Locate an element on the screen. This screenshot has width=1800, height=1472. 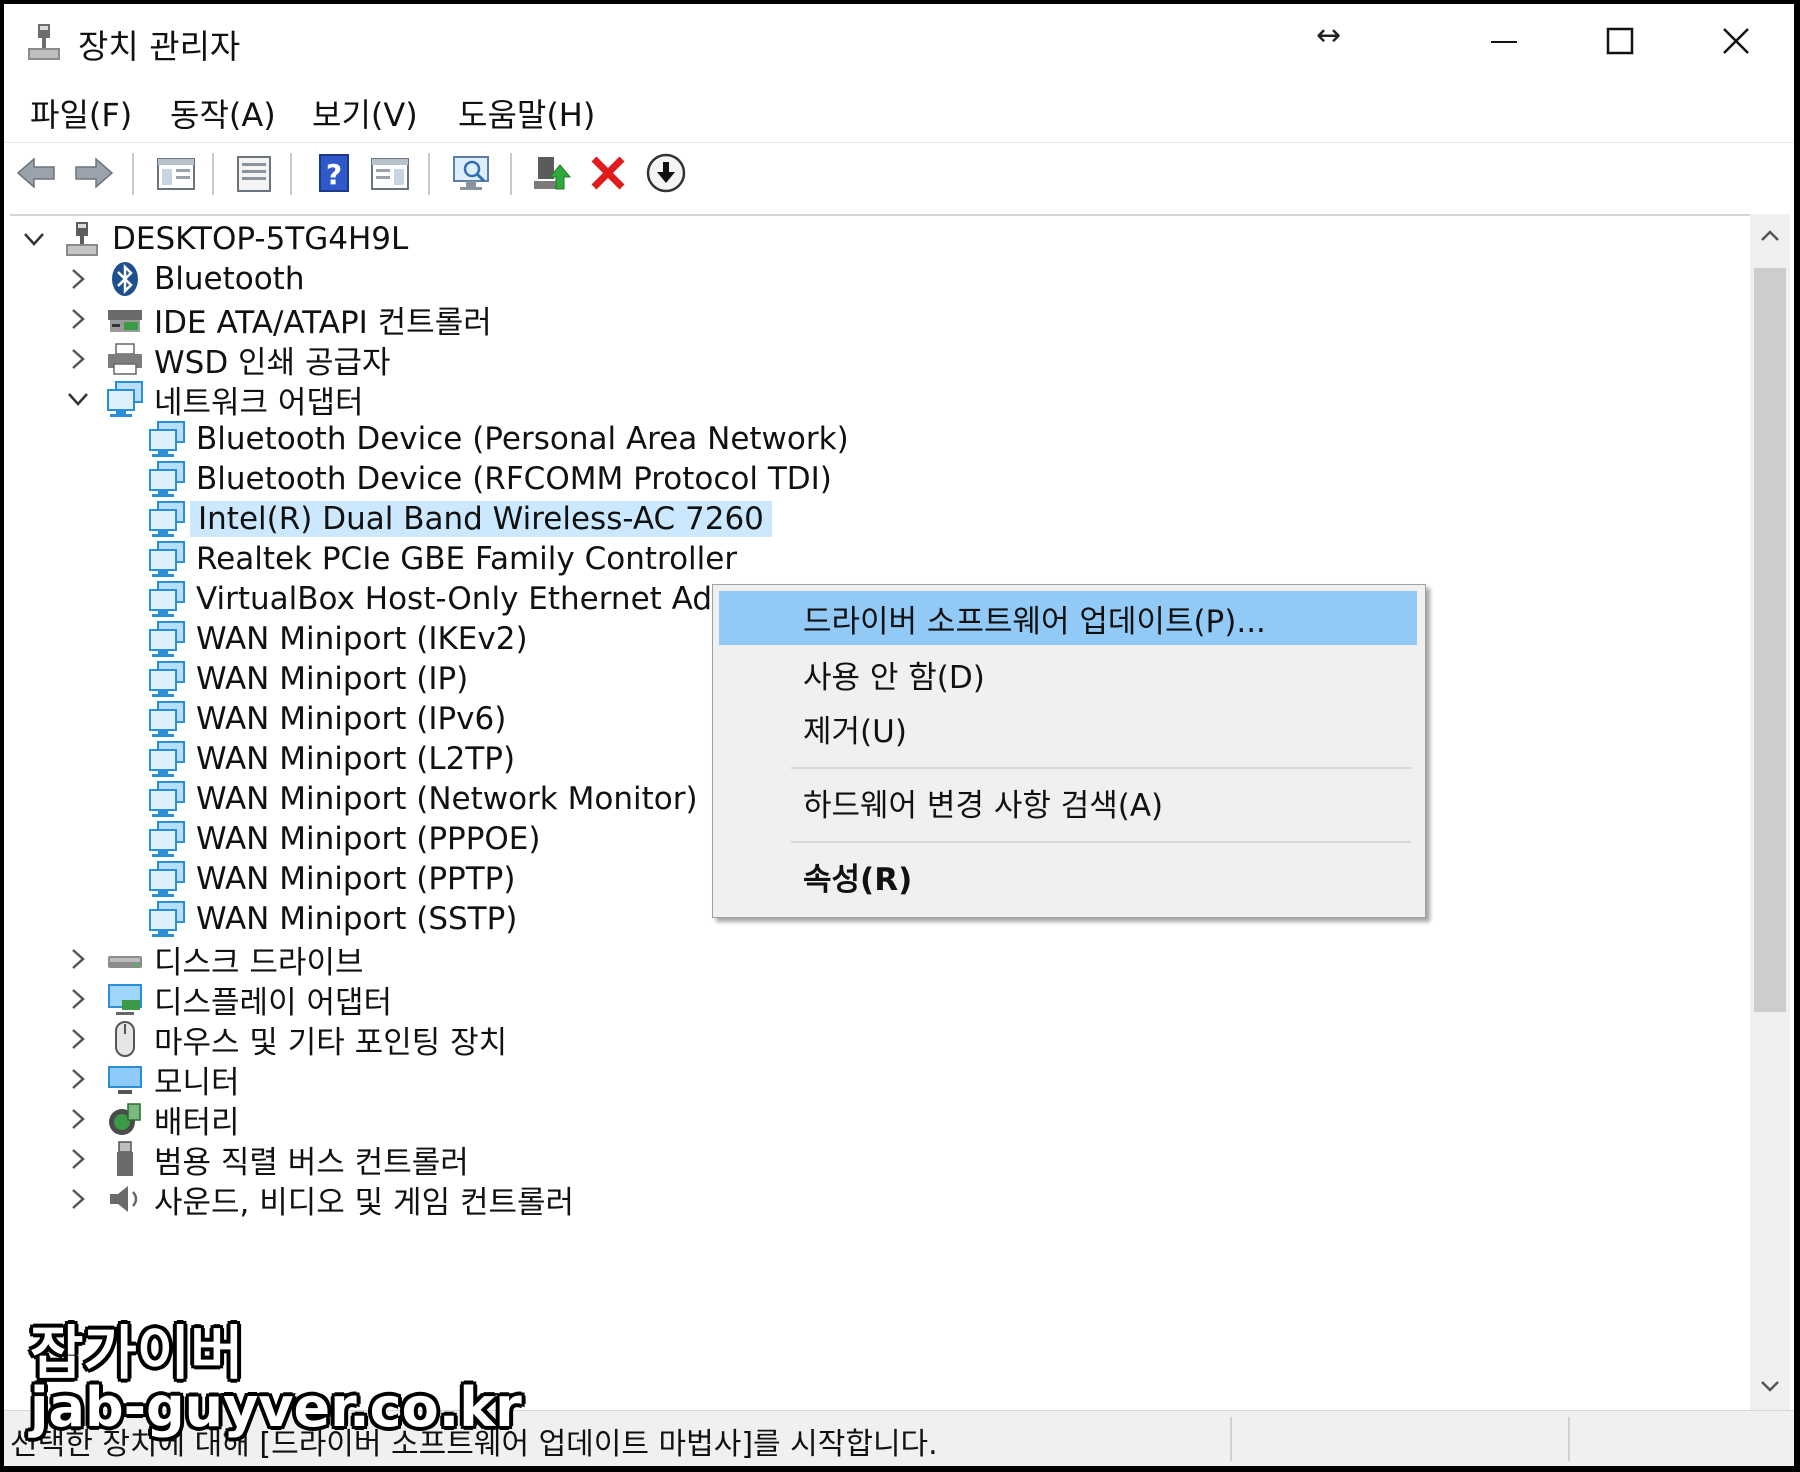
tree-label: WAN Miniport (SSTP) is located at coordinates (357, 919).